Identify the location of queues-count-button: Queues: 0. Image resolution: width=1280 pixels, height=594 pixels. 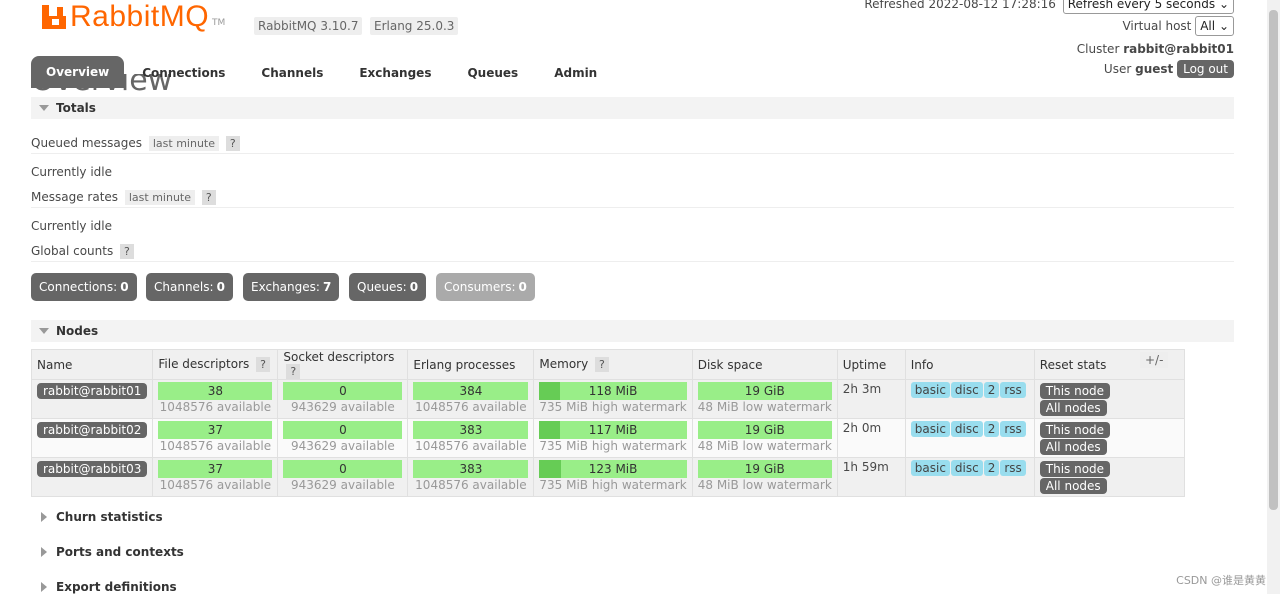
(388, 287).